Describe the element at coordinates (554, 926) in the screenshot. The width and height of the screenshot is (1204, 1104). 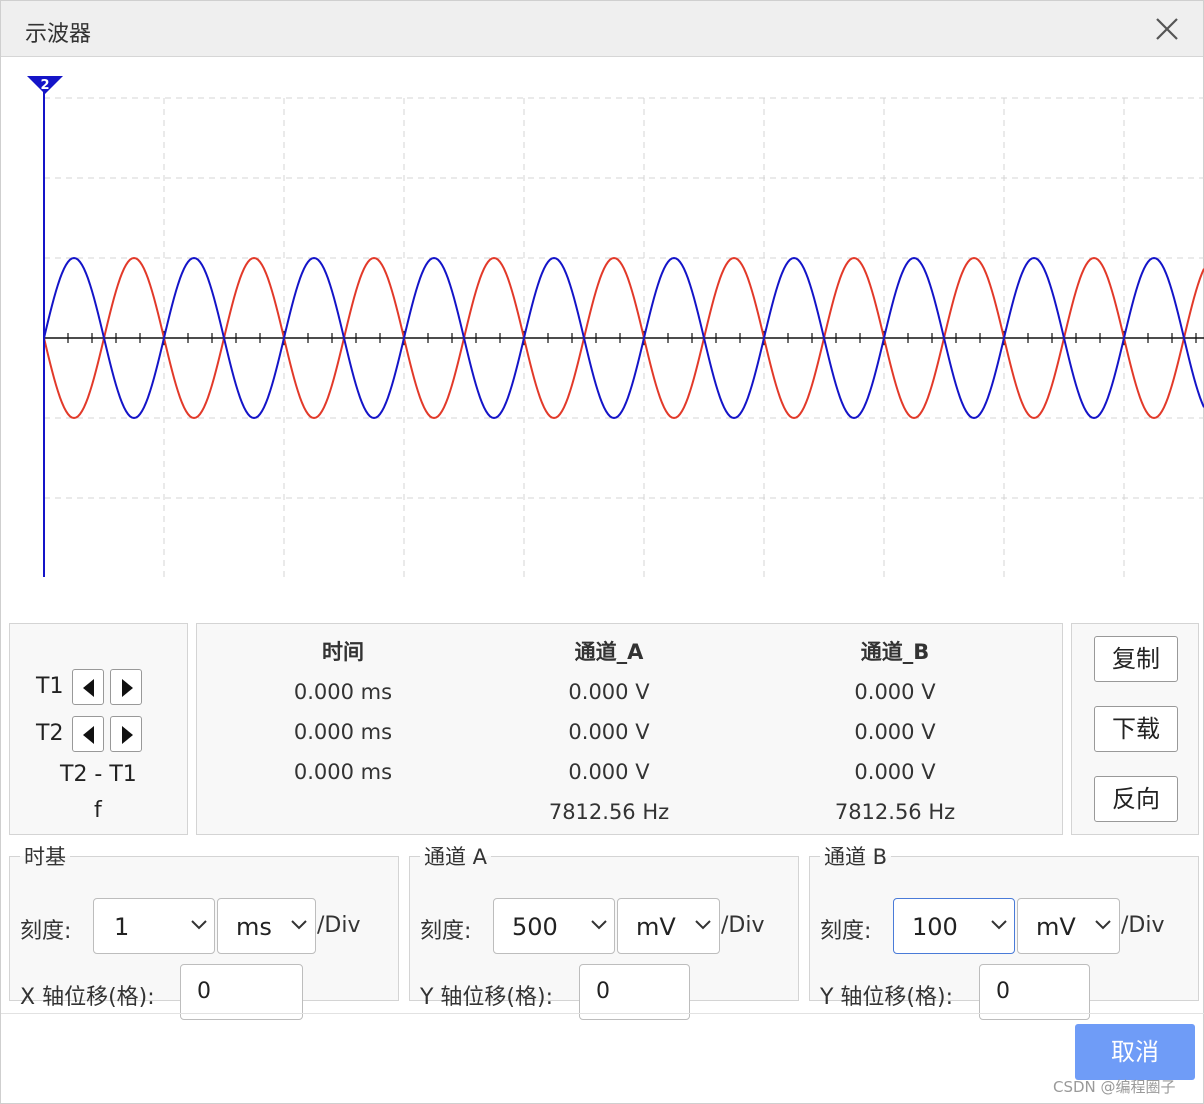
I see `channel-a-scale-select: 500` at that location.